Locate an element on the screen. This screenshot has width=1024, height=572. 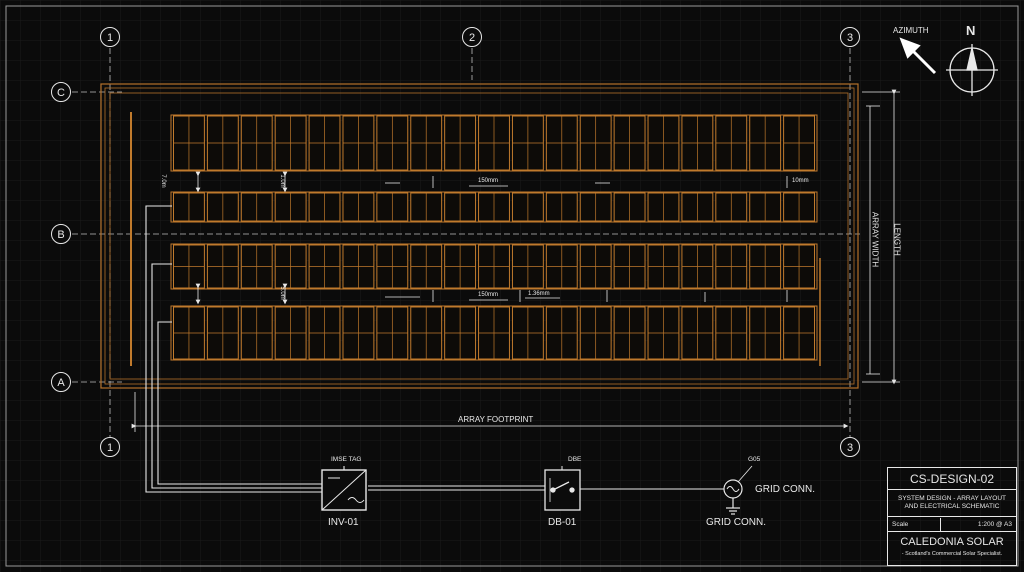
drawing-number: CS-DESIGN-02 is located at coordinates (952, 479).